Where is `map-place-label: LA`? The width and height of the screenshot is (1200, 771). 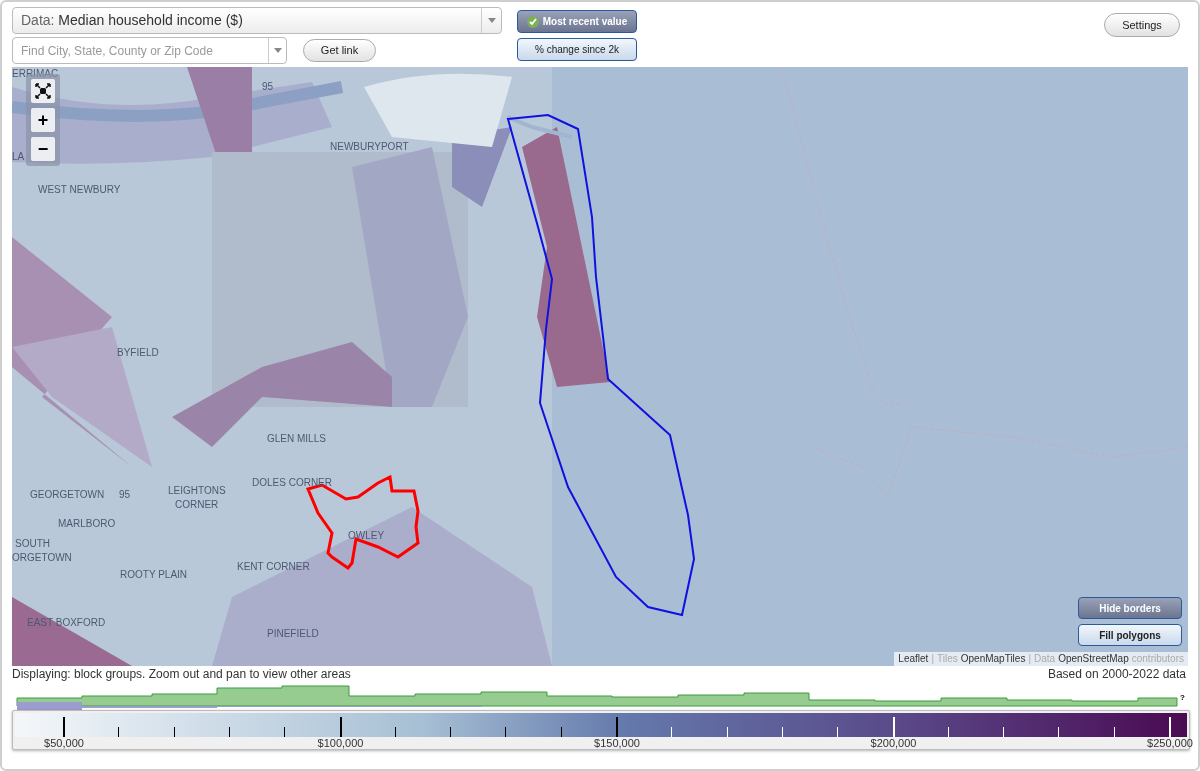 map-place-label: LA is located at coordinates (18, 156).